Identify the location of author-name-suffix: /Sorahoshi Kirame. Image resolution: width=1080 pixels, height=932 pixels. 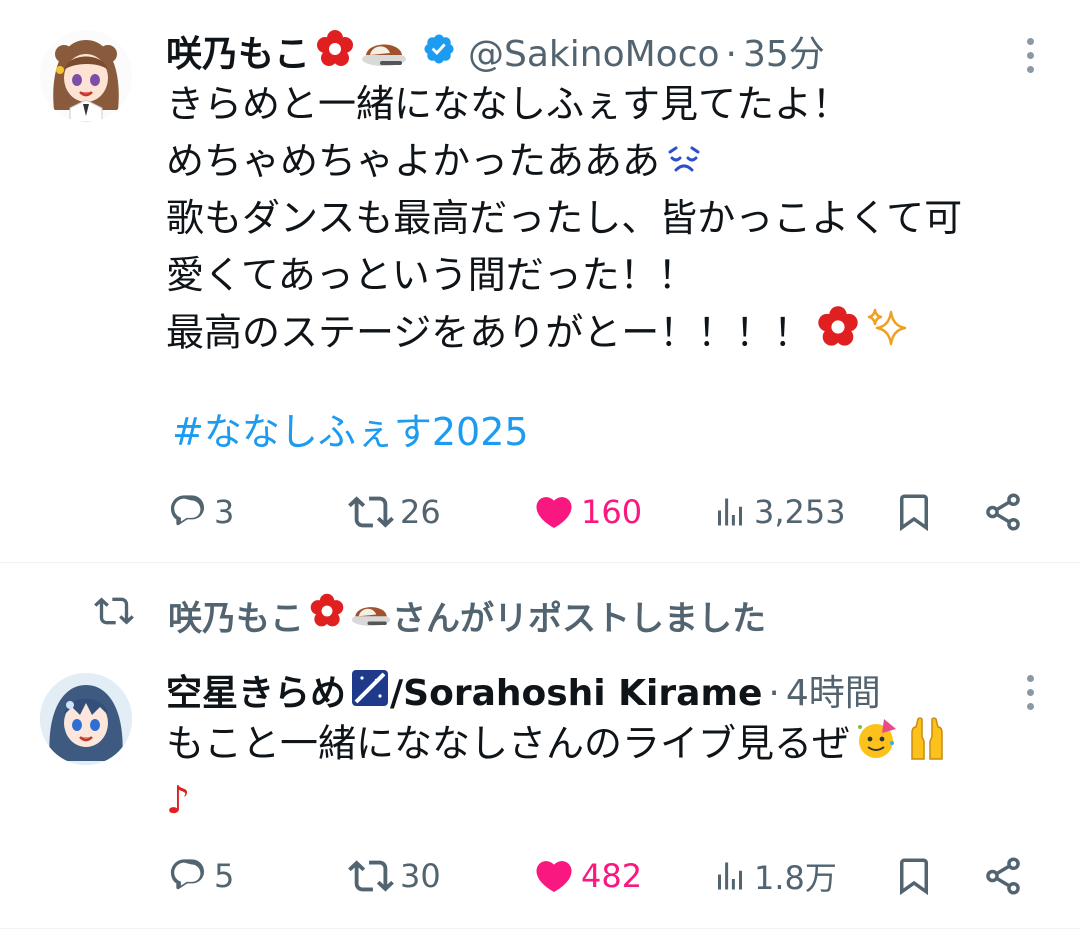
(576, 694).